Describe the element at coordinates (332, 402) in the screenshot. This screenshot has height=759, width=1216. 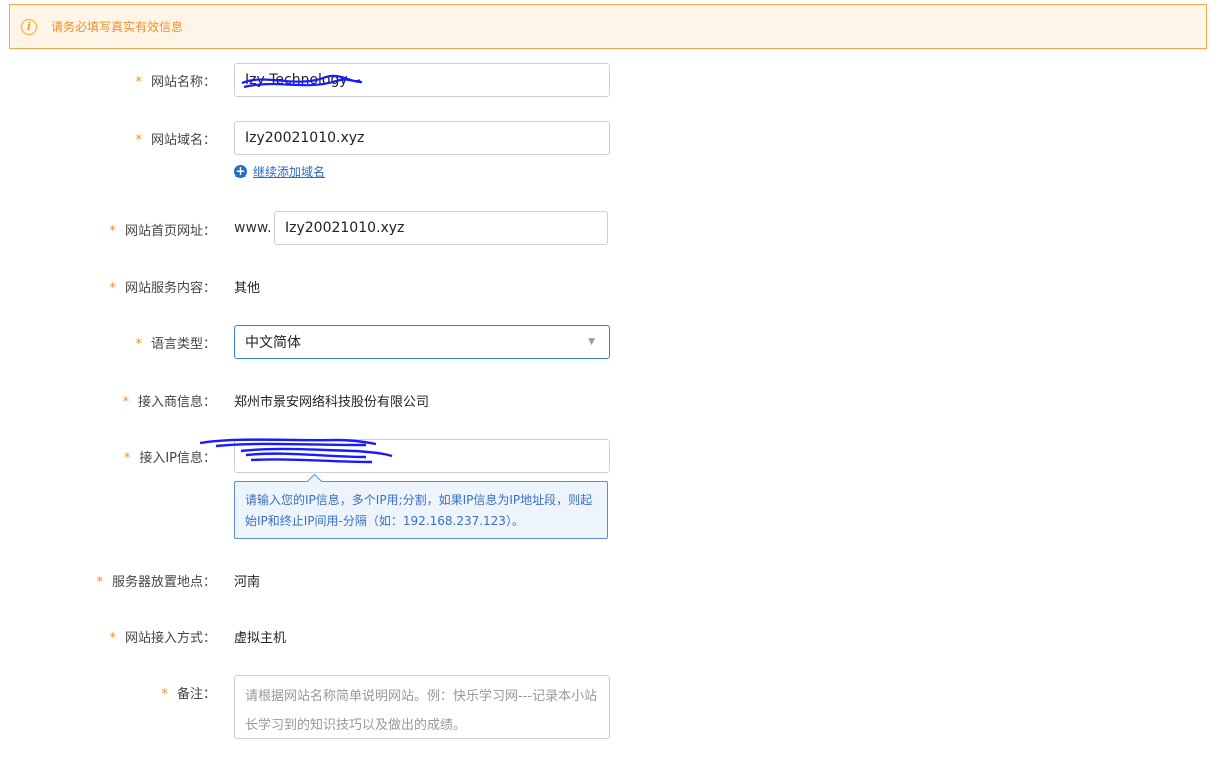
I see `provider-value: 郑州市景安网络科技股份有限公司` at that location.